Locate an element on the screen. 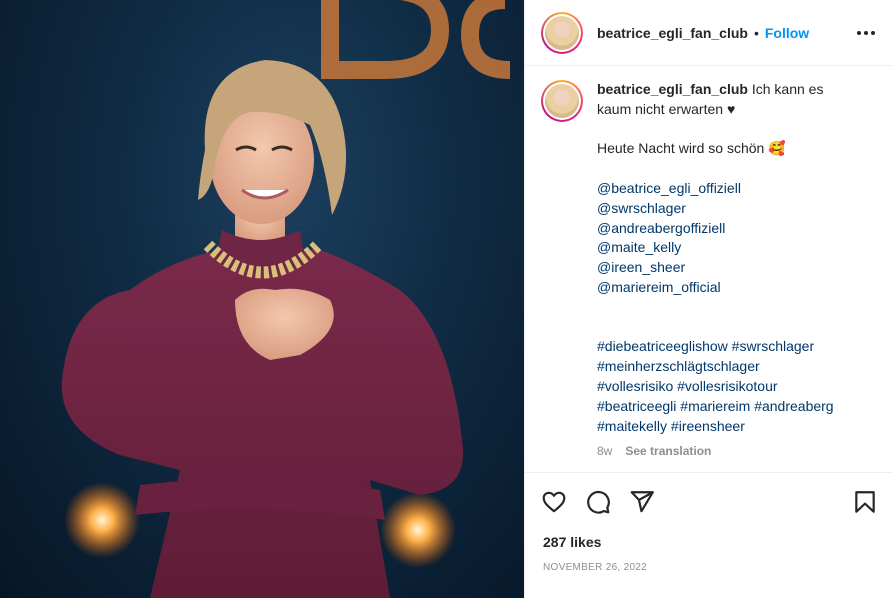 The height and width of the screenshot is (598, 893). hashtag-link: #beatriceegli is located at coordinates (636, 406).